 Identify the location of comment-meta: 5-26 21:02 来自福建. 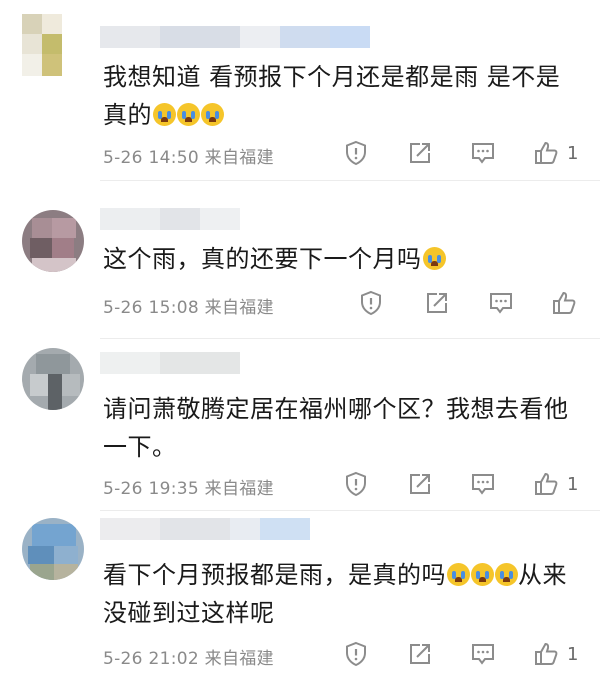
(188, 659).